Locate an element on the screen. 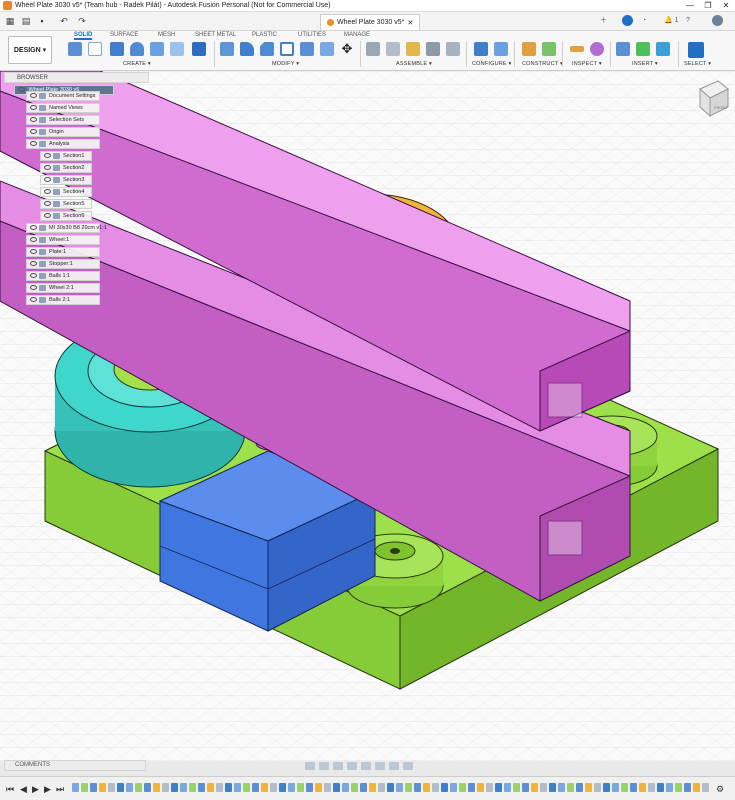 The height and width of the screenshot is (800, 735). configure-group-label: CONFIGURE ▾ is located at coordinates (492, 64).